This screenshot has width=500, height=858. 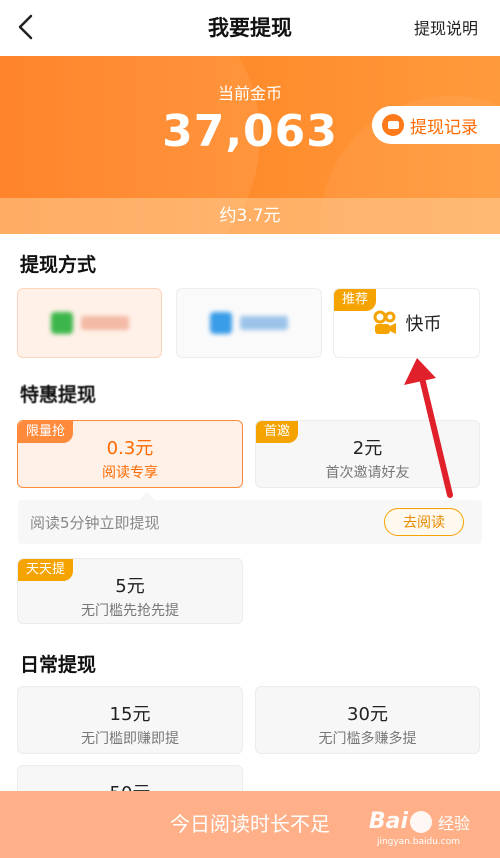 I want to click on card-amount: 30元, so click(x=367, y=714).